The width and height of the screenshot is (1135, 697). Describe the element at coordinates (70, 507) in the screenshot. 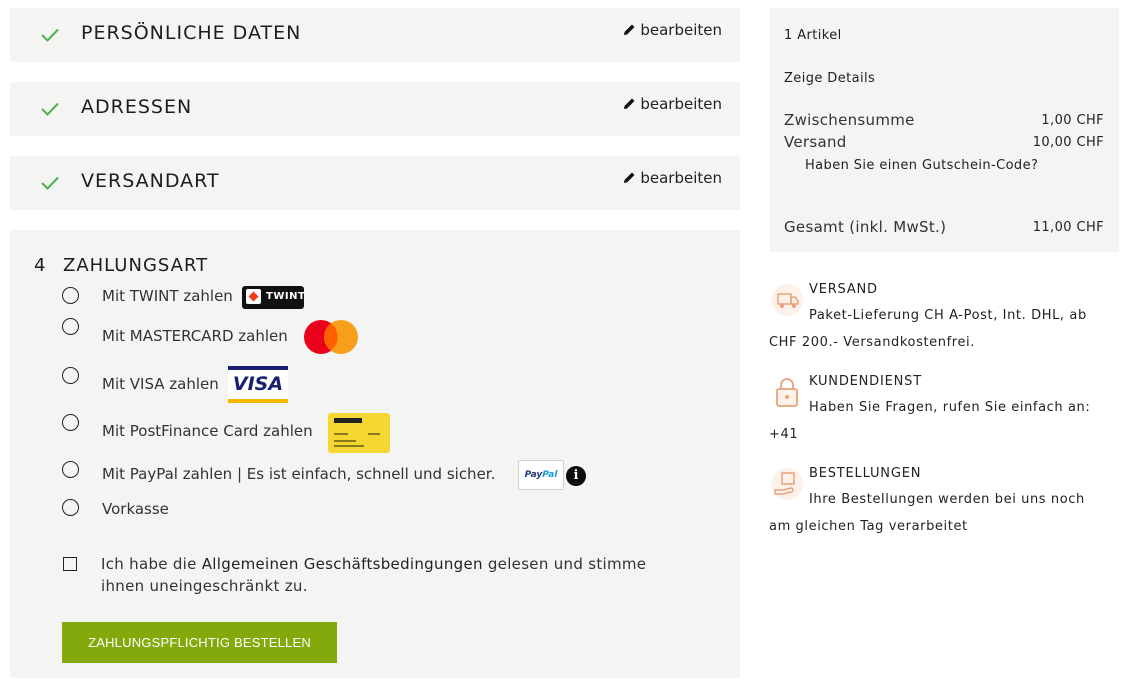

I see `radio-prepayment` at that location.